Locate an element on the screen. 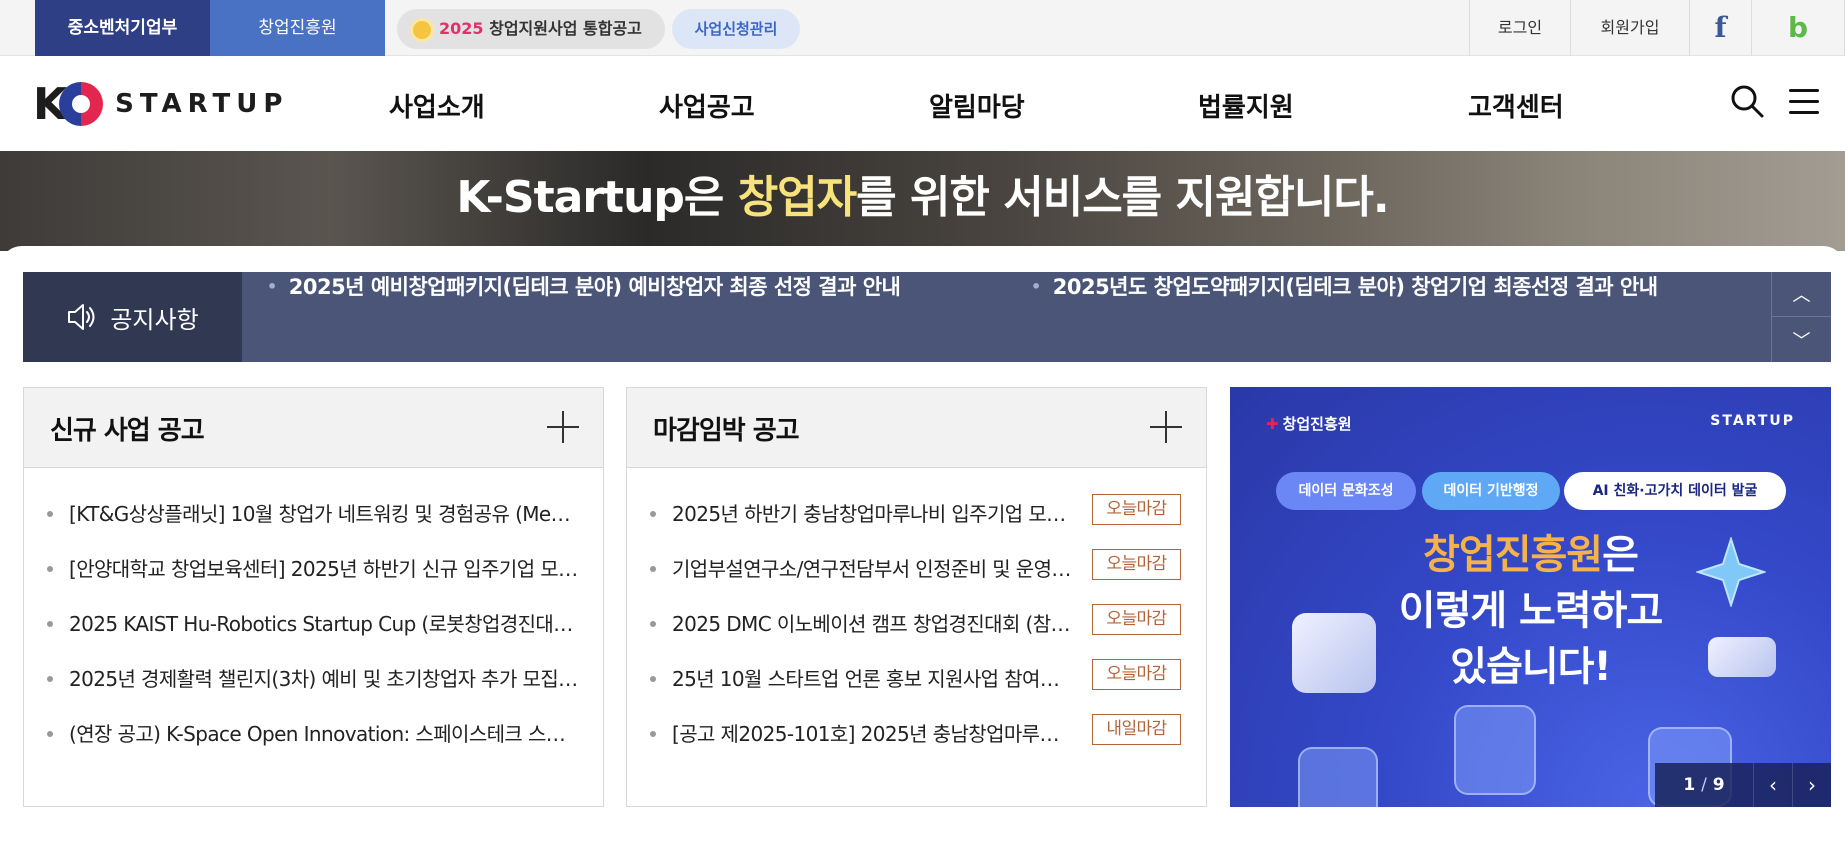 This screenshot has width=1845, height=846. banner-chip: AI 친화·고가치 데이터 발굴 is located at coordinates (1675, 491).